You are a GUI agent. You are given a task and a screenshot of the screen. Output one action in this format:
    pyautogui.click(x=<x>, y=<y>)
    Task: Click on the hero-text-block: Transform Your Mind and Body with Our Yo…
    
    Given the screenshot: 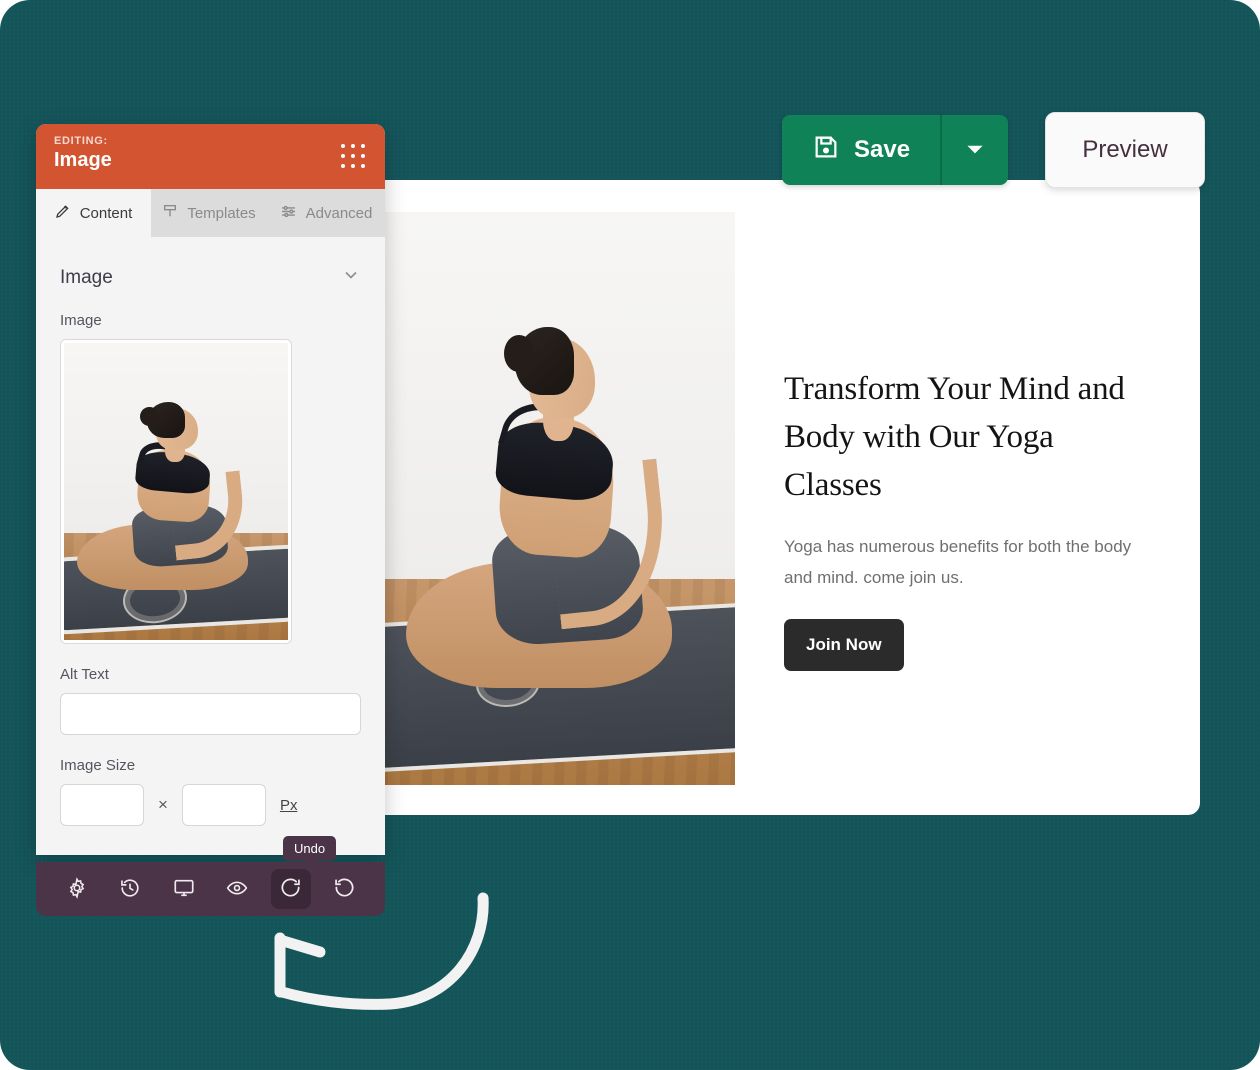 What is the action you would take?
    pyautogui.click(x=964, y=518)
    